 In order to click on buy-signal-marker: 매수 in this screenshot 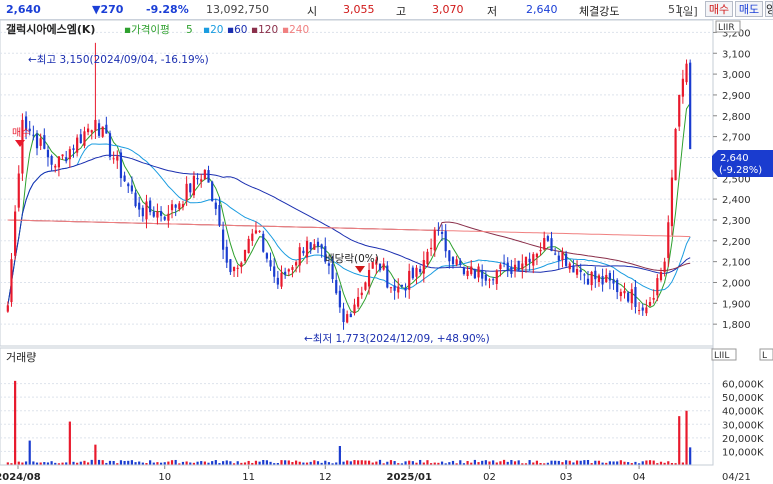, I will do `click(21, 133)`.